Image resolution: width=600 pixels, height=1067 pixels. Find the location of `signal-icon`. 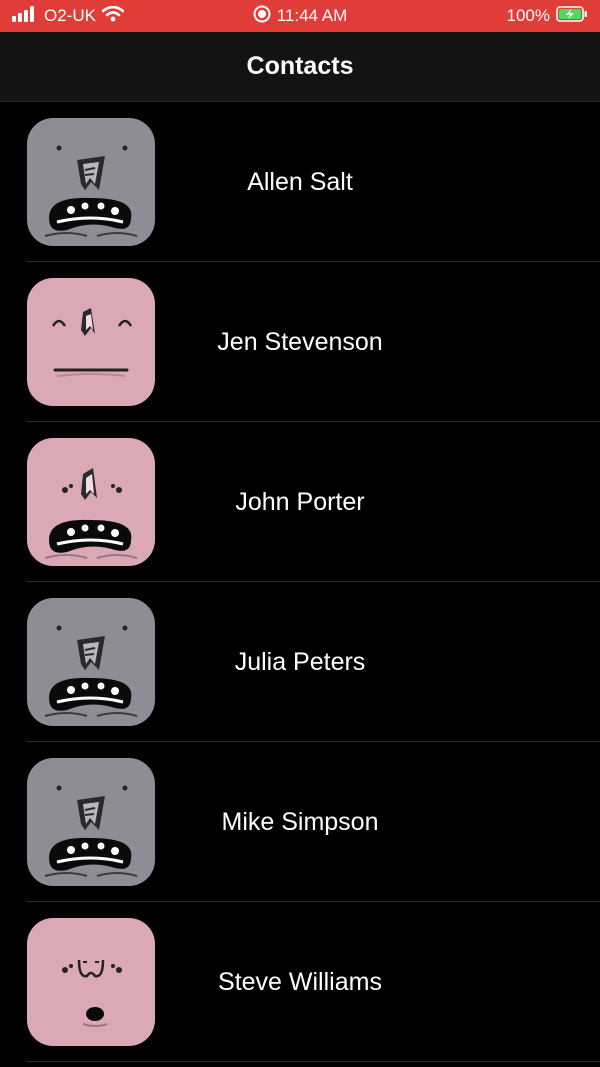

signal-icon is located at coordinates (25, 16).